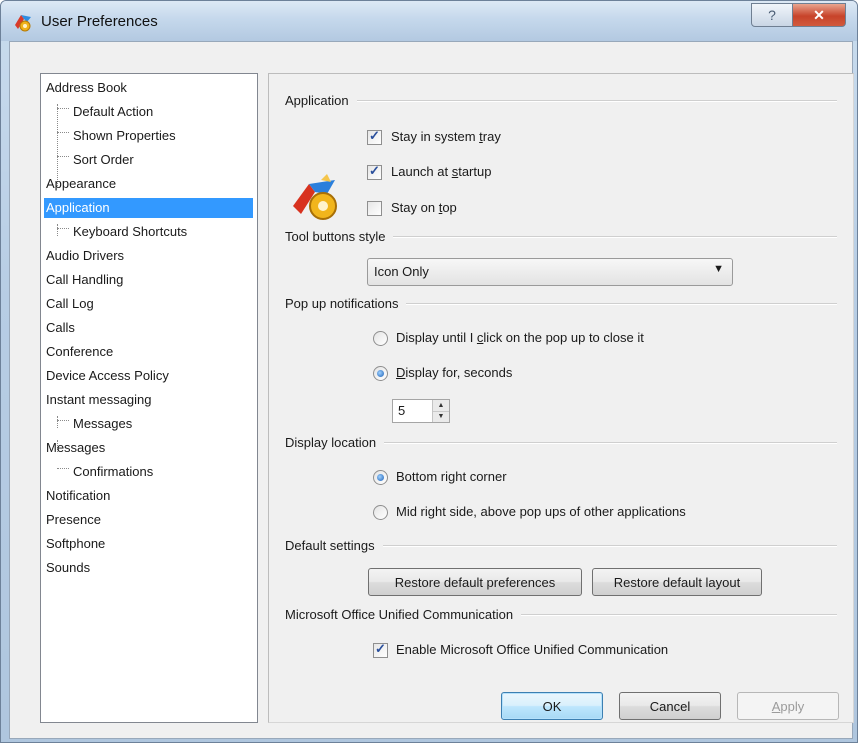 Image resolution: width=858 pixels, height=743 pixels. What do you see at coordinates (776, 706) in the screenshot?
I see `apply-mnemonic: A` at bounding box center [776, 706].